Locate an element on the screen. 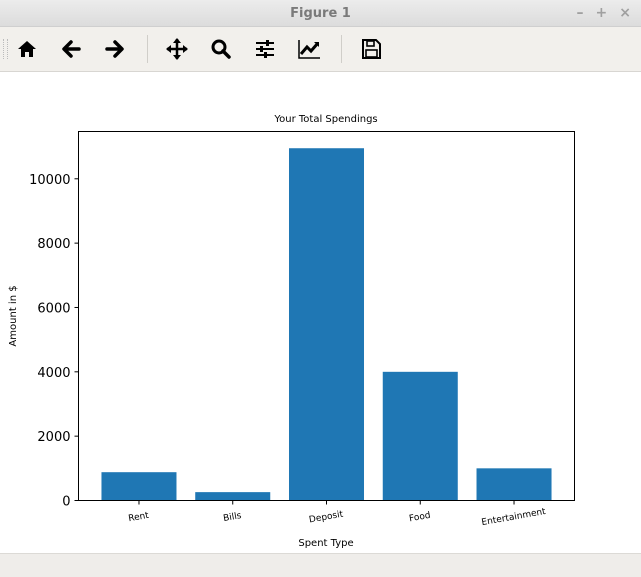 The width and height of the screenshot is (641, 577). home-icon is located at coordinates (27, 49).